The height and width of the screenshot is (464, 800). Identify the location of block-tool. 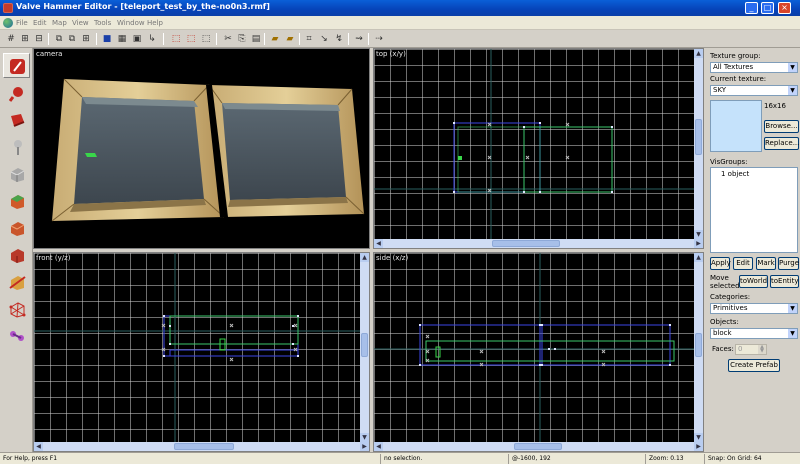
(16, 173).